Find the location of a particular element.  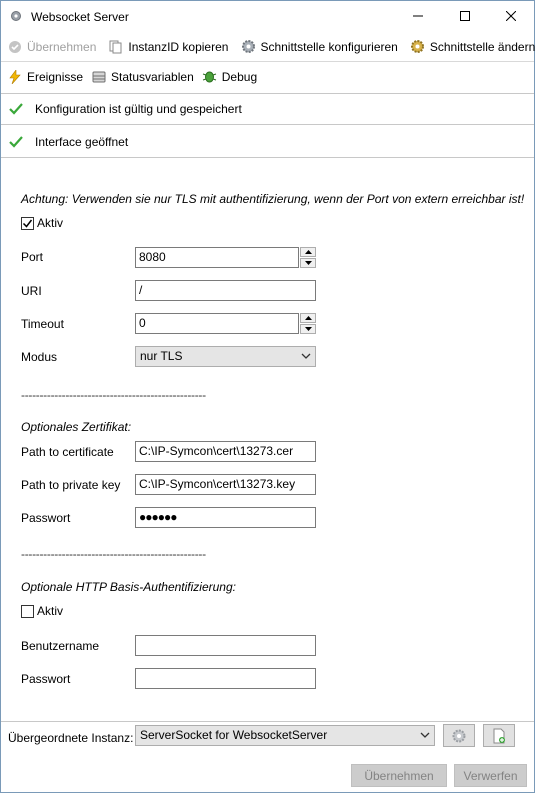

new-parent-button is located at coordinates (499, 735).